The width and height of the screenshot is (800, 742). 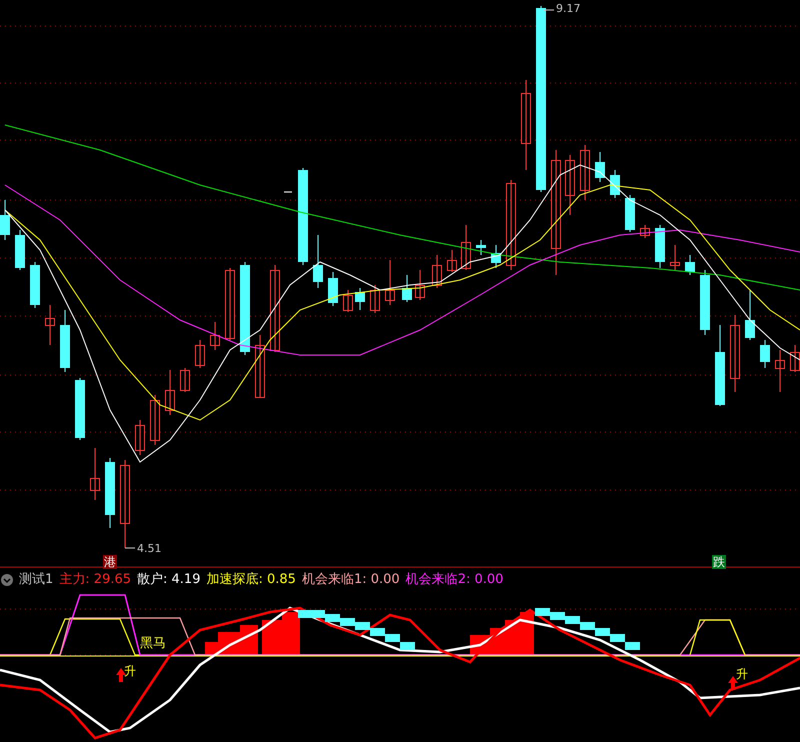 What do you see at coordinates (36, 580) in the screenshot?
I see `indicator-name: 测试1` at bounding box center [36, 580].